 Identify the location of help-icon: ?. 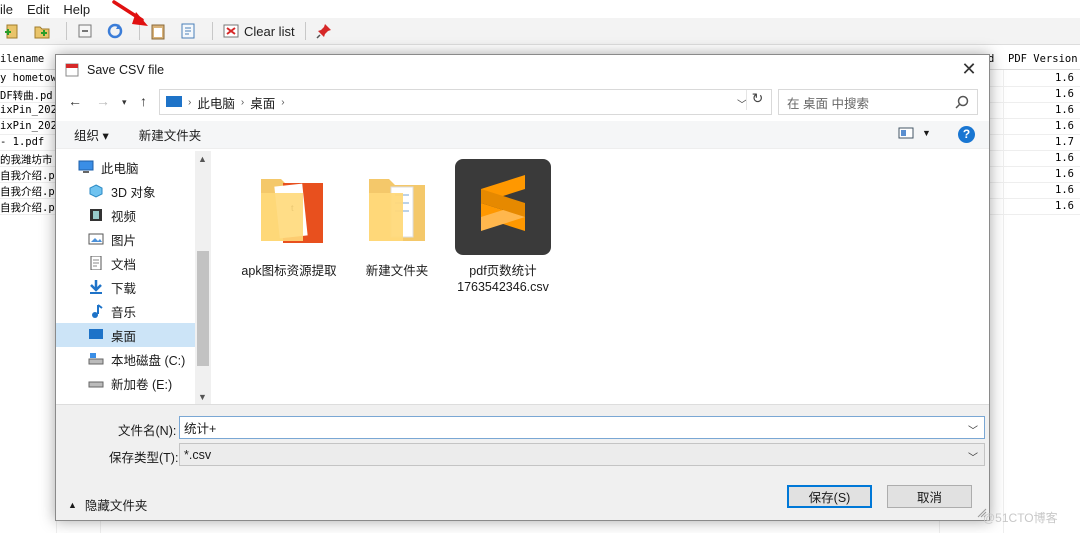
(966, 134).